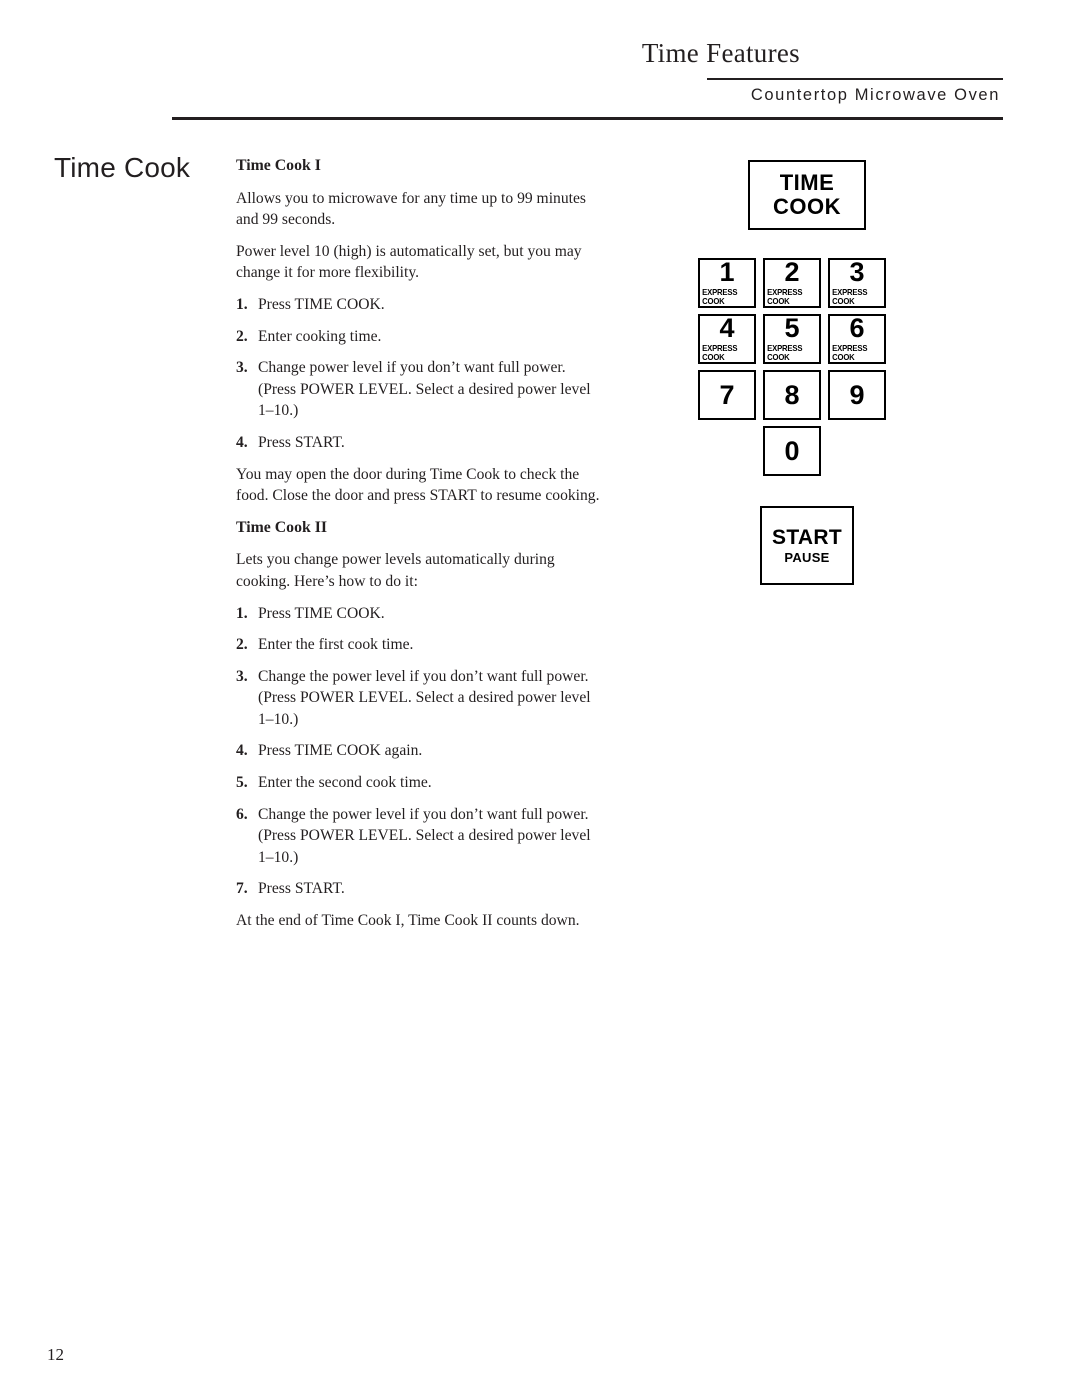 Image resolution: width=1080 pixels, height=1397 pixels. I want to click on keypad-key-1: 1 EXPRESS COOK, so click(727, 283).